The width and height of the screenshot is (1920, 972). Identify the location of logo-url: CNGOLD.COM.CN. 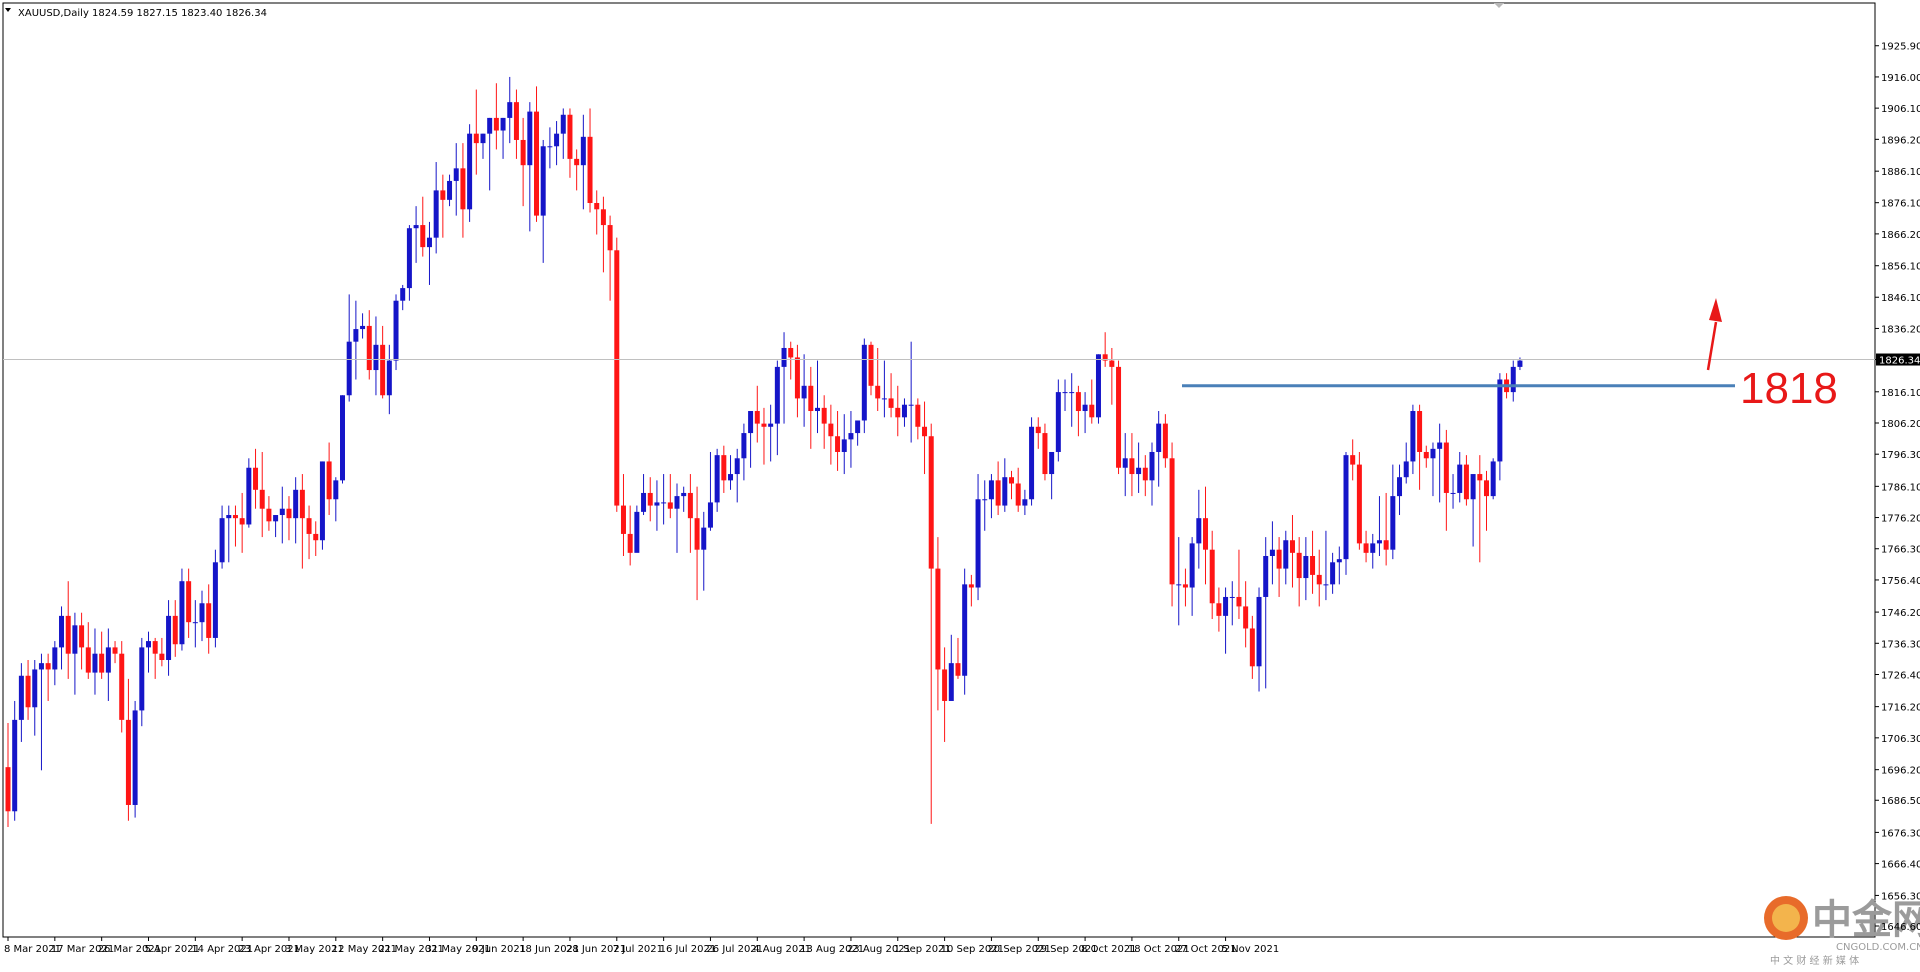
(1878, 947).